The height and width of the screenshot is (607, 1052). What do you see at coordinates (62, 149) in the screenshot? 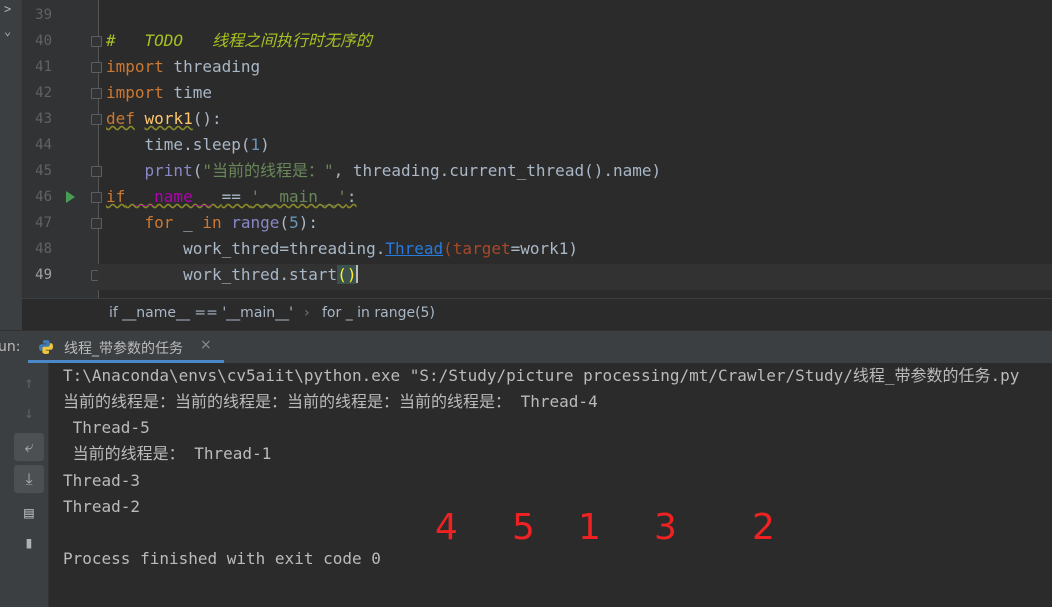
I see `editor-gutter: 39 40 41 42 43 44 45 46 47 48 49` at bounding box center [62, 149].